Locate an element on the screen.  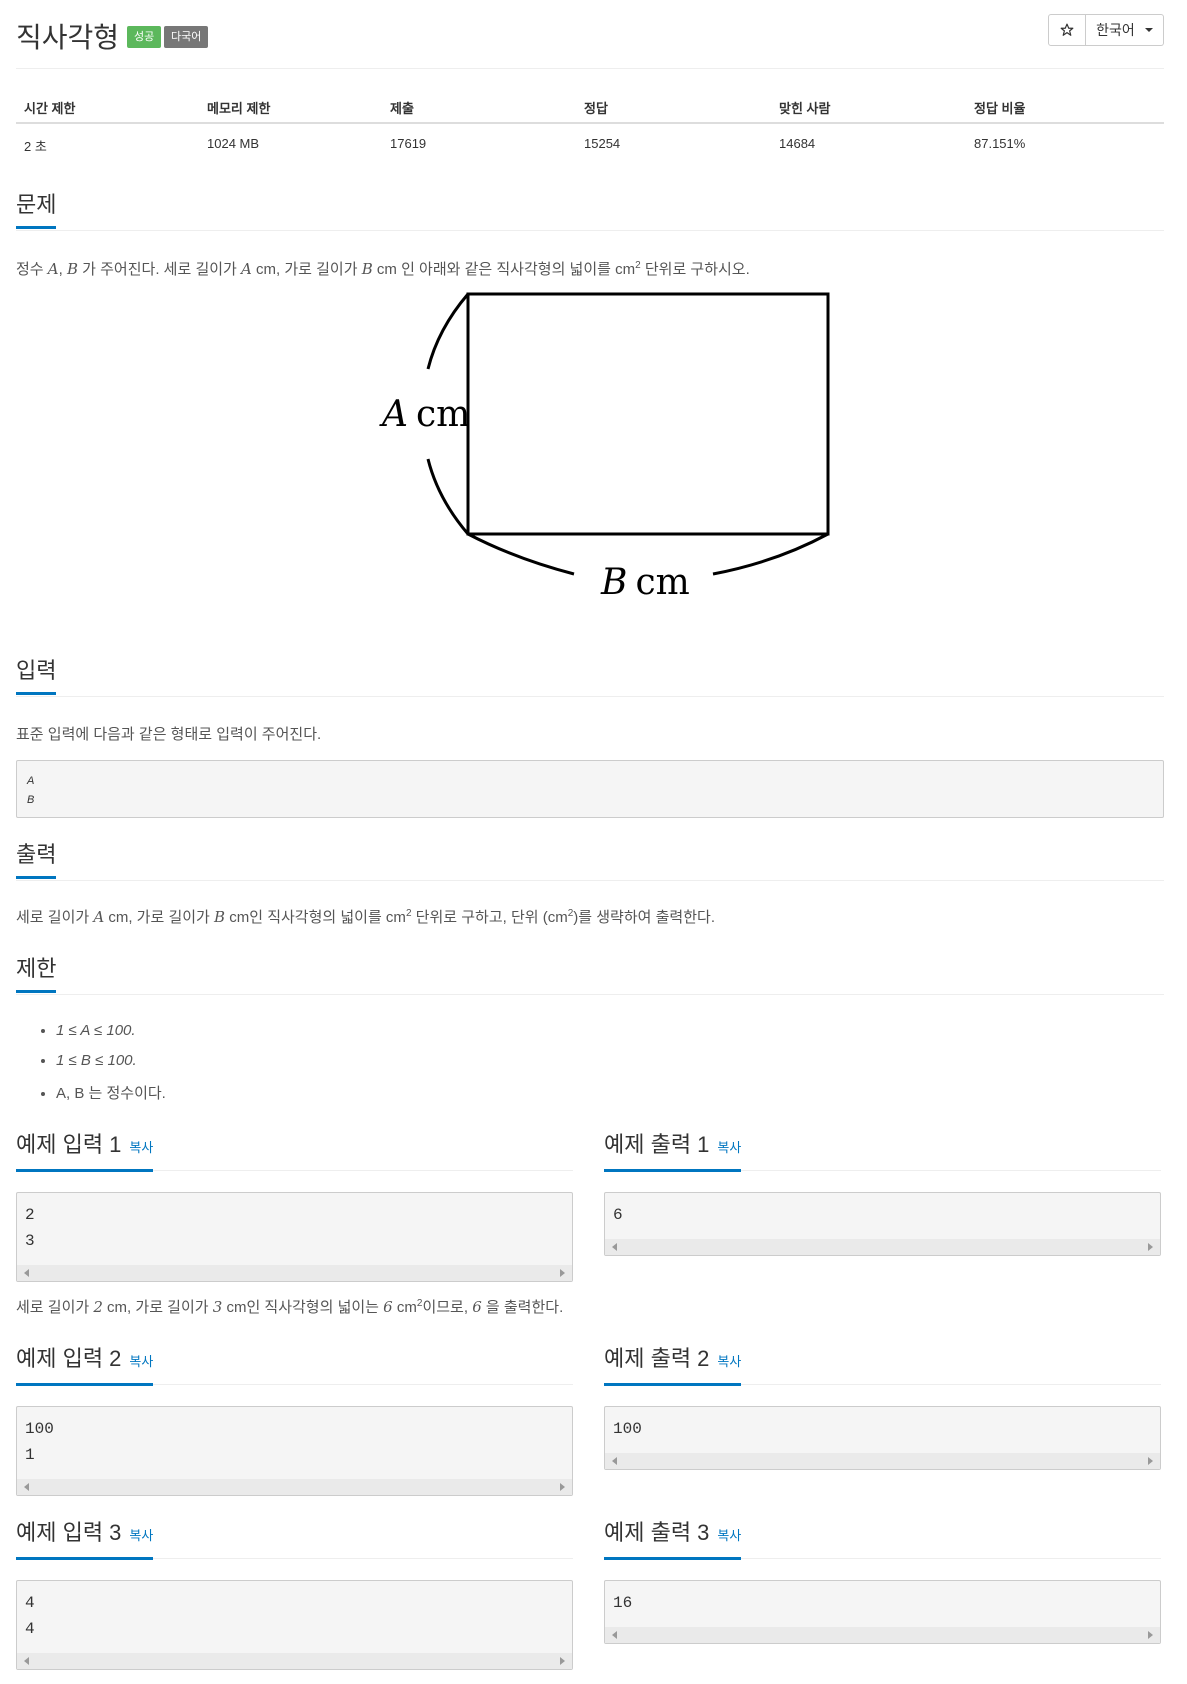
figure-arc-bottom-left is located at coordinates (521, 554).